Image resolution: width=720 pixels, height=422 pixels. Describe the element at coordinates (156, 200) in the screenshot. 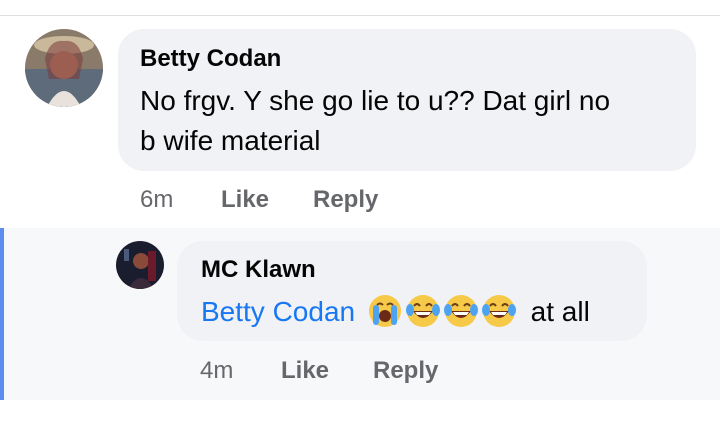

I see `comment-timestamp: 6m` at that location.